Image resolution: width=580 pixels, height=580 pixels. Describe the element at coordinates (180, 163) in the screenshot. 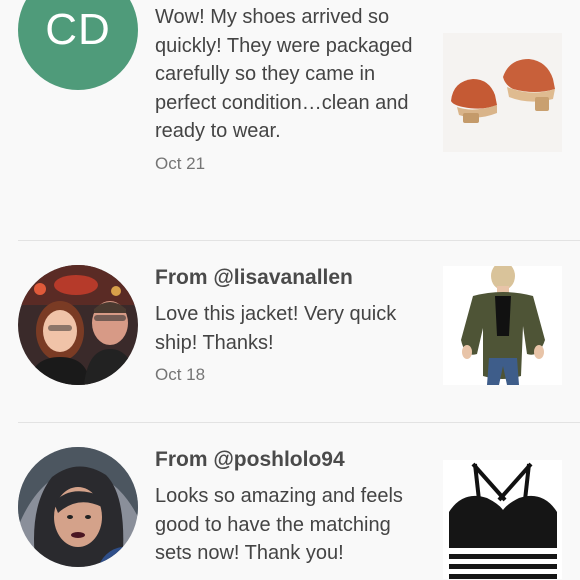

I see `note-date: Oct 21` at that location.